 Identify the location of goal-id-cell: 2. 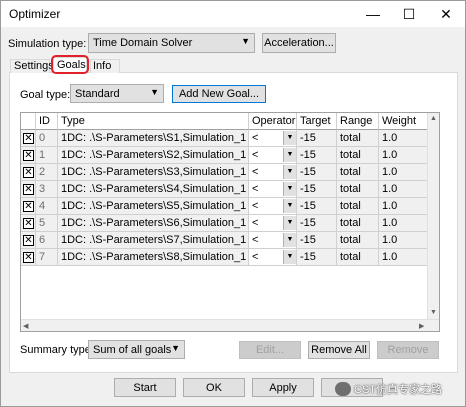
(47, 172).